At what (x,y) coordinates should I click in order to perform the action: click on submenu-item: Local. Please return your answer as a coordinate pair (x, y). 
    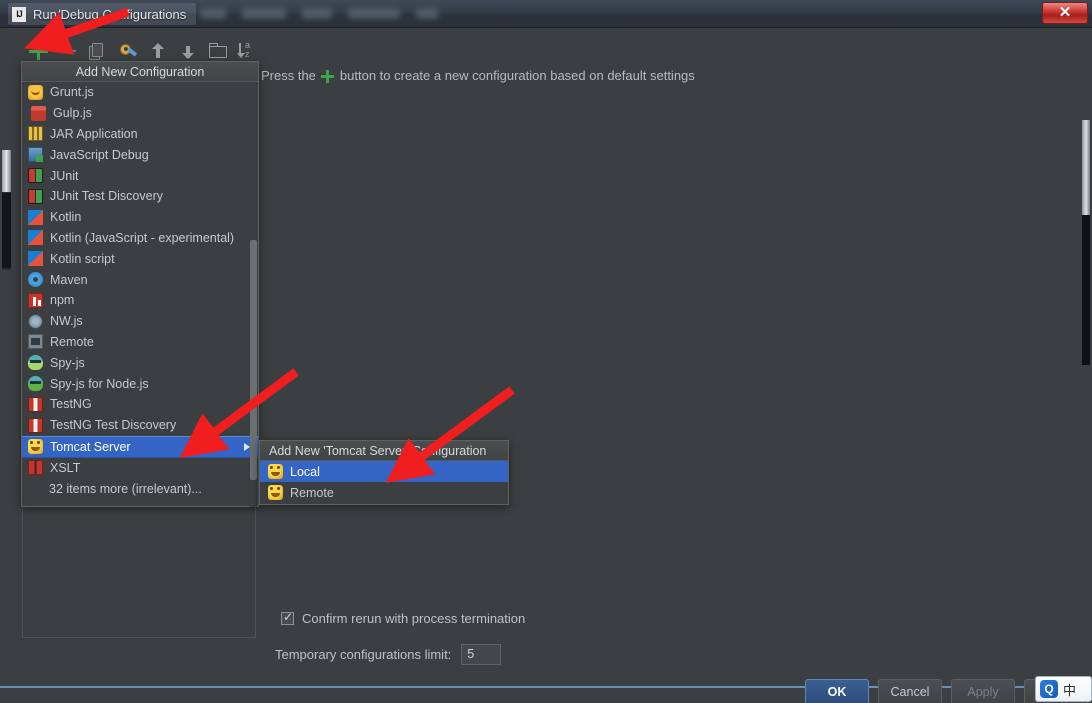
    Looking at the image, I should click on (384, 471).